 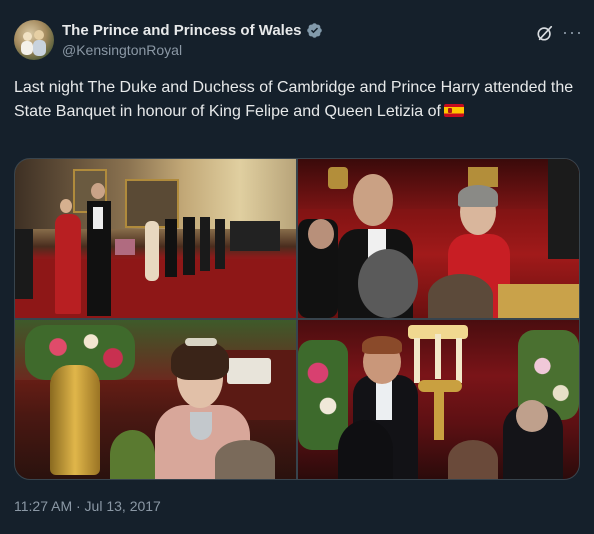 What do you see at coordinates (155, 399) in the screenshot?
I see `photo-3-duchess` at bounding box center [155, 399].